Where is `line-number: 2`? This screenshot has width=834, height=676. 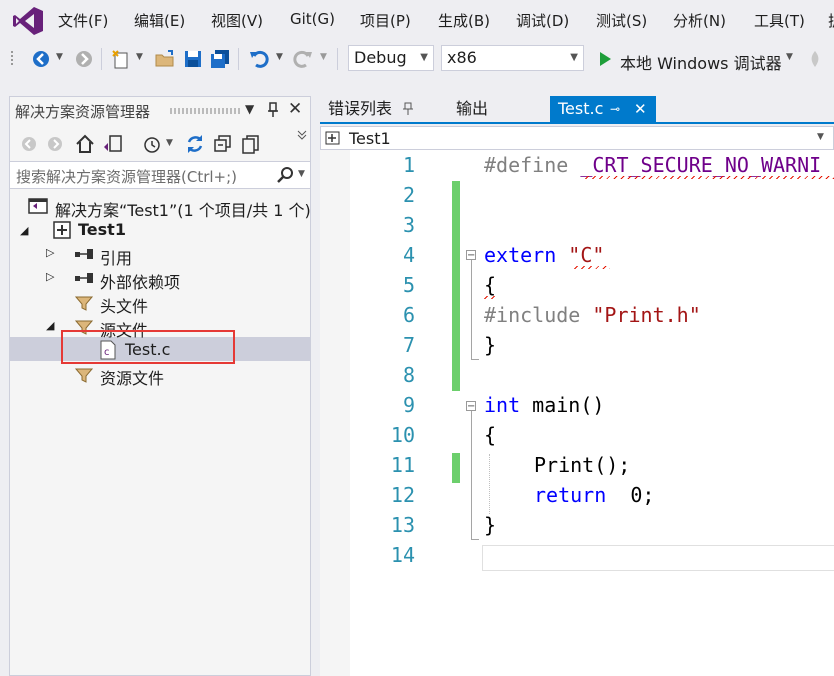 line-number: 2 is located at coordinates (408, 195).